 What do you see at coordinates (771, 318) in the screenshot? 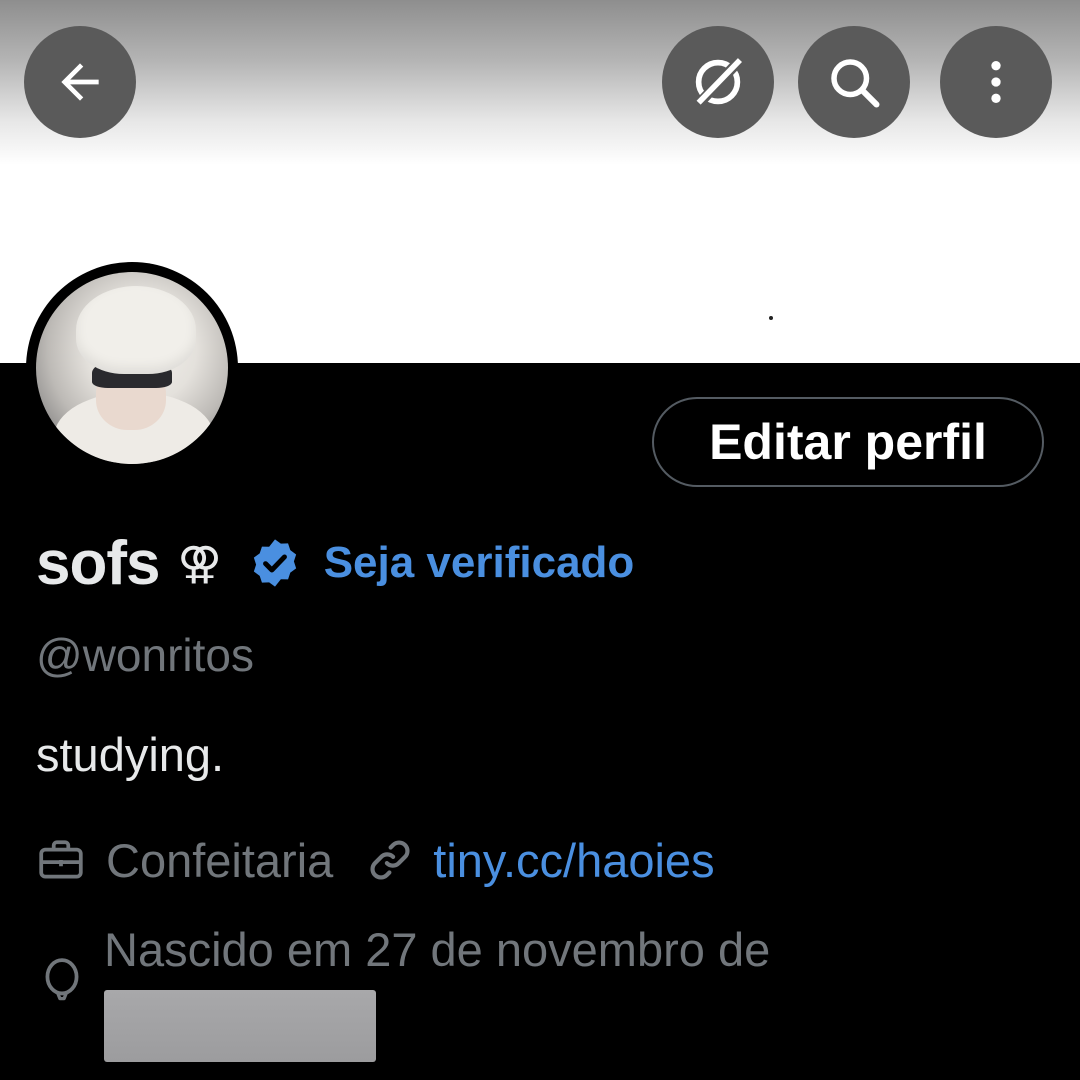
I see `banner-speck` at bounding box center [771, 318].